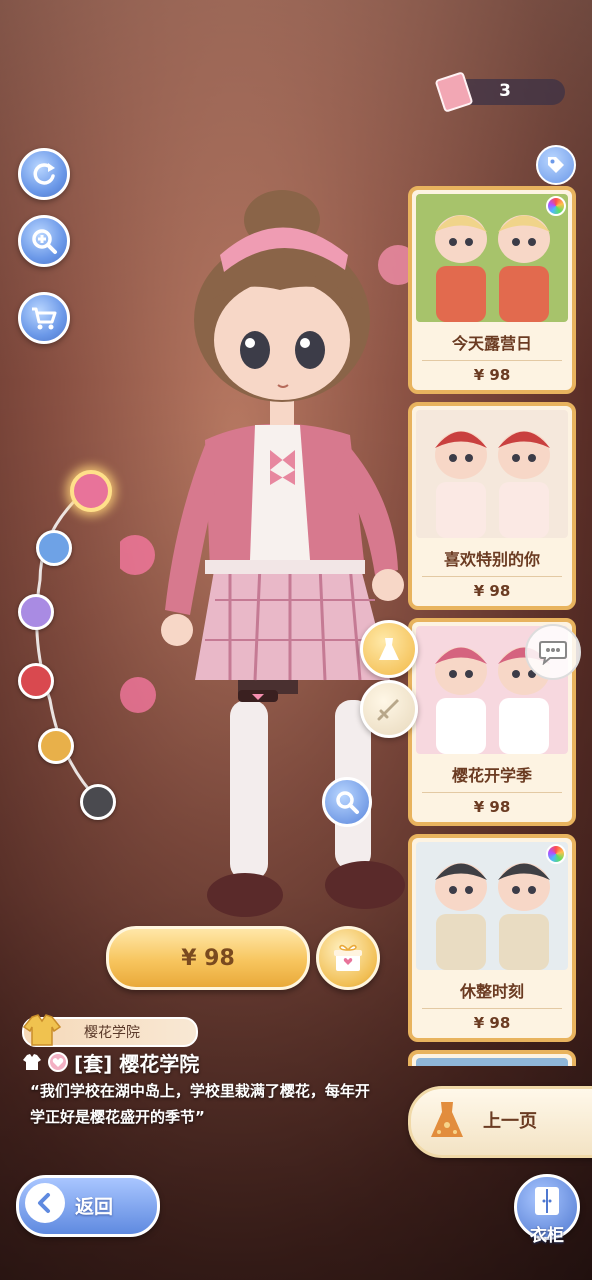 The width and height of the screenshot is (592, 1280). I want to click on back-button: 返回, so click(88, 1206).